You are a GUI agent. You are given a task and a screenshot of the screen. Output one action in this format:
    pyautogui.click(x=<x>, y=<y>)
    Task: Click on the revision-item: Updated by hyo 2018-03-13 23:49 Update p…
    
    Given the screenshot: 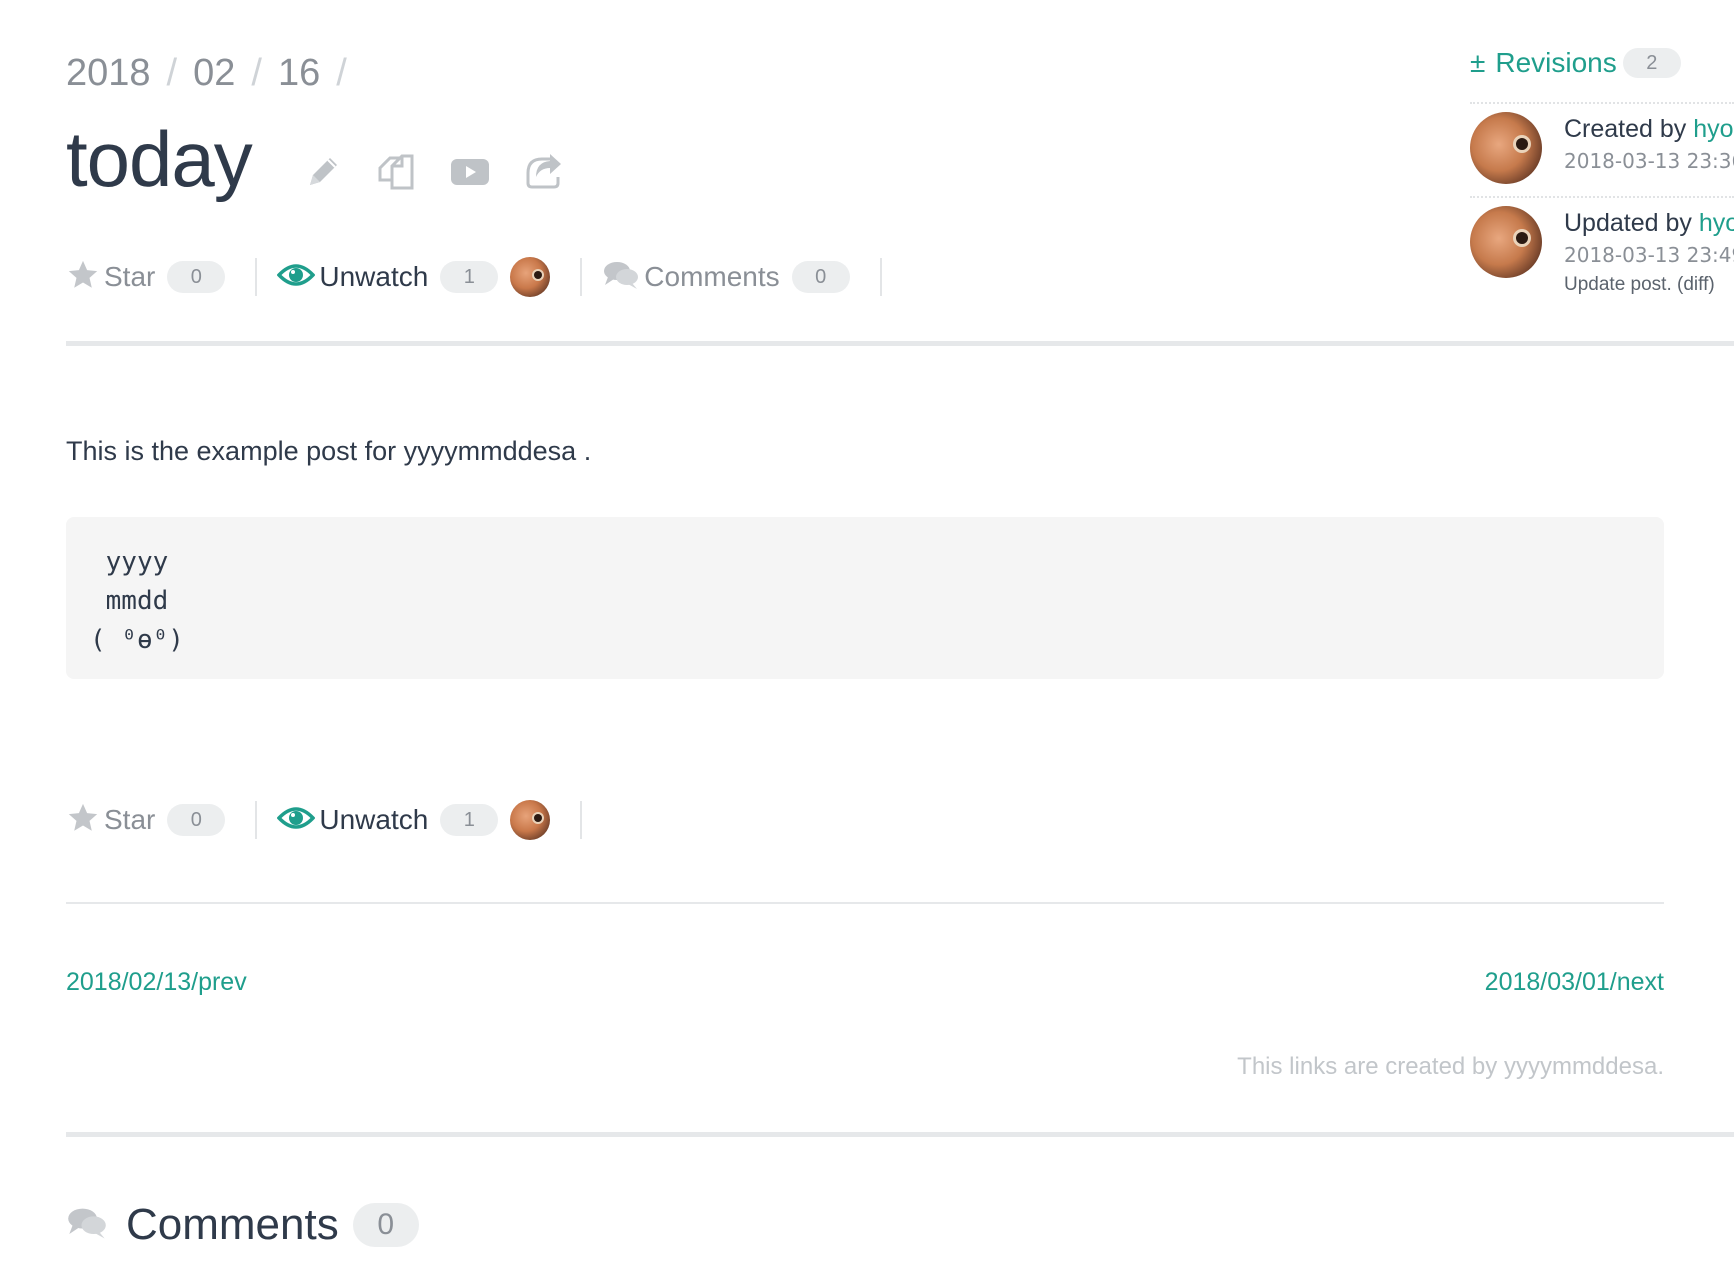 What is the action you would take?
    pyautogui.click(x=1602, y=246)
    